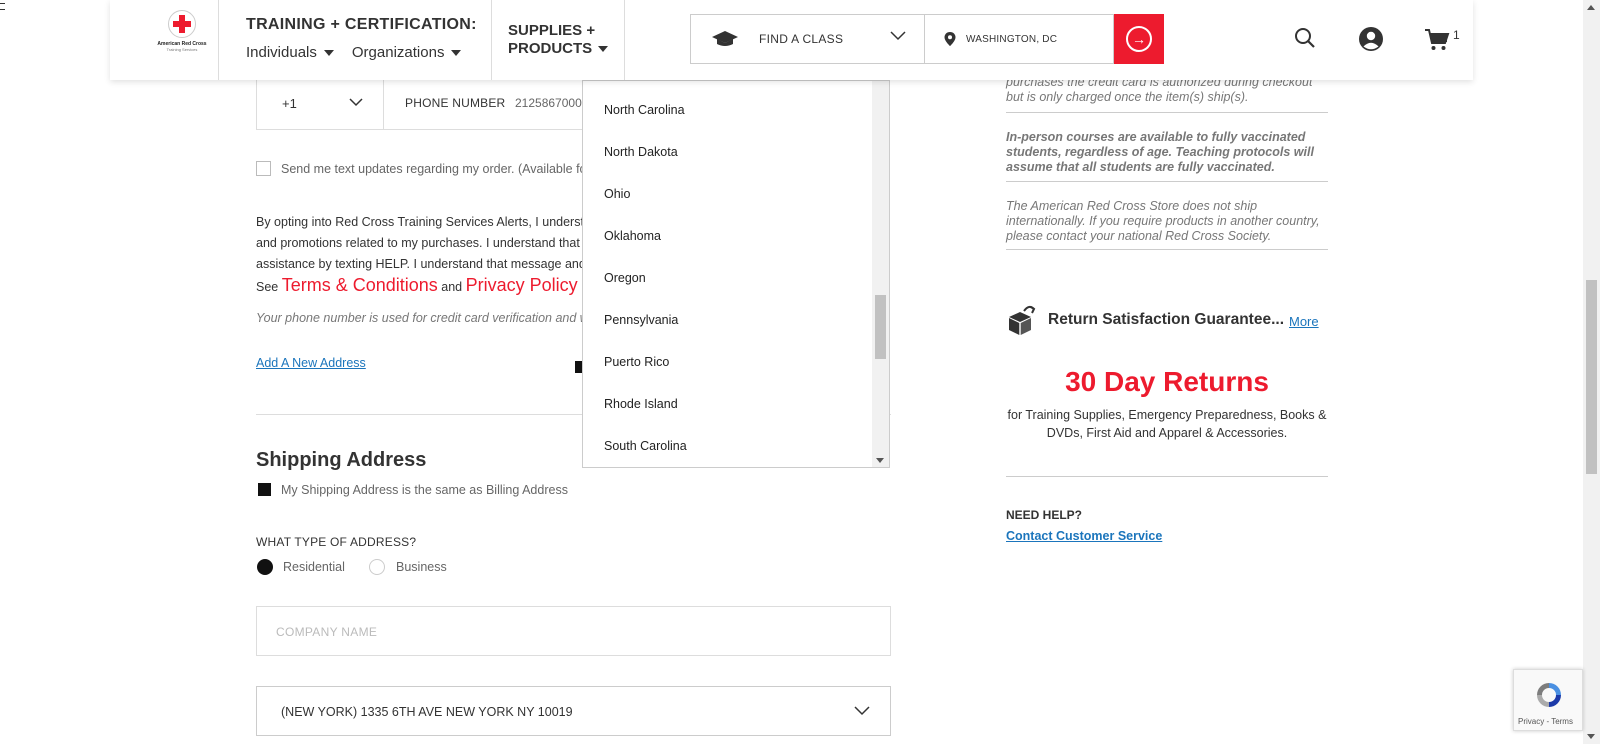 This screenshot has width=1600, height=744. I want to click on nav-supplies-products: SUPPLIES + PRODUCTS, so click(558, 40).